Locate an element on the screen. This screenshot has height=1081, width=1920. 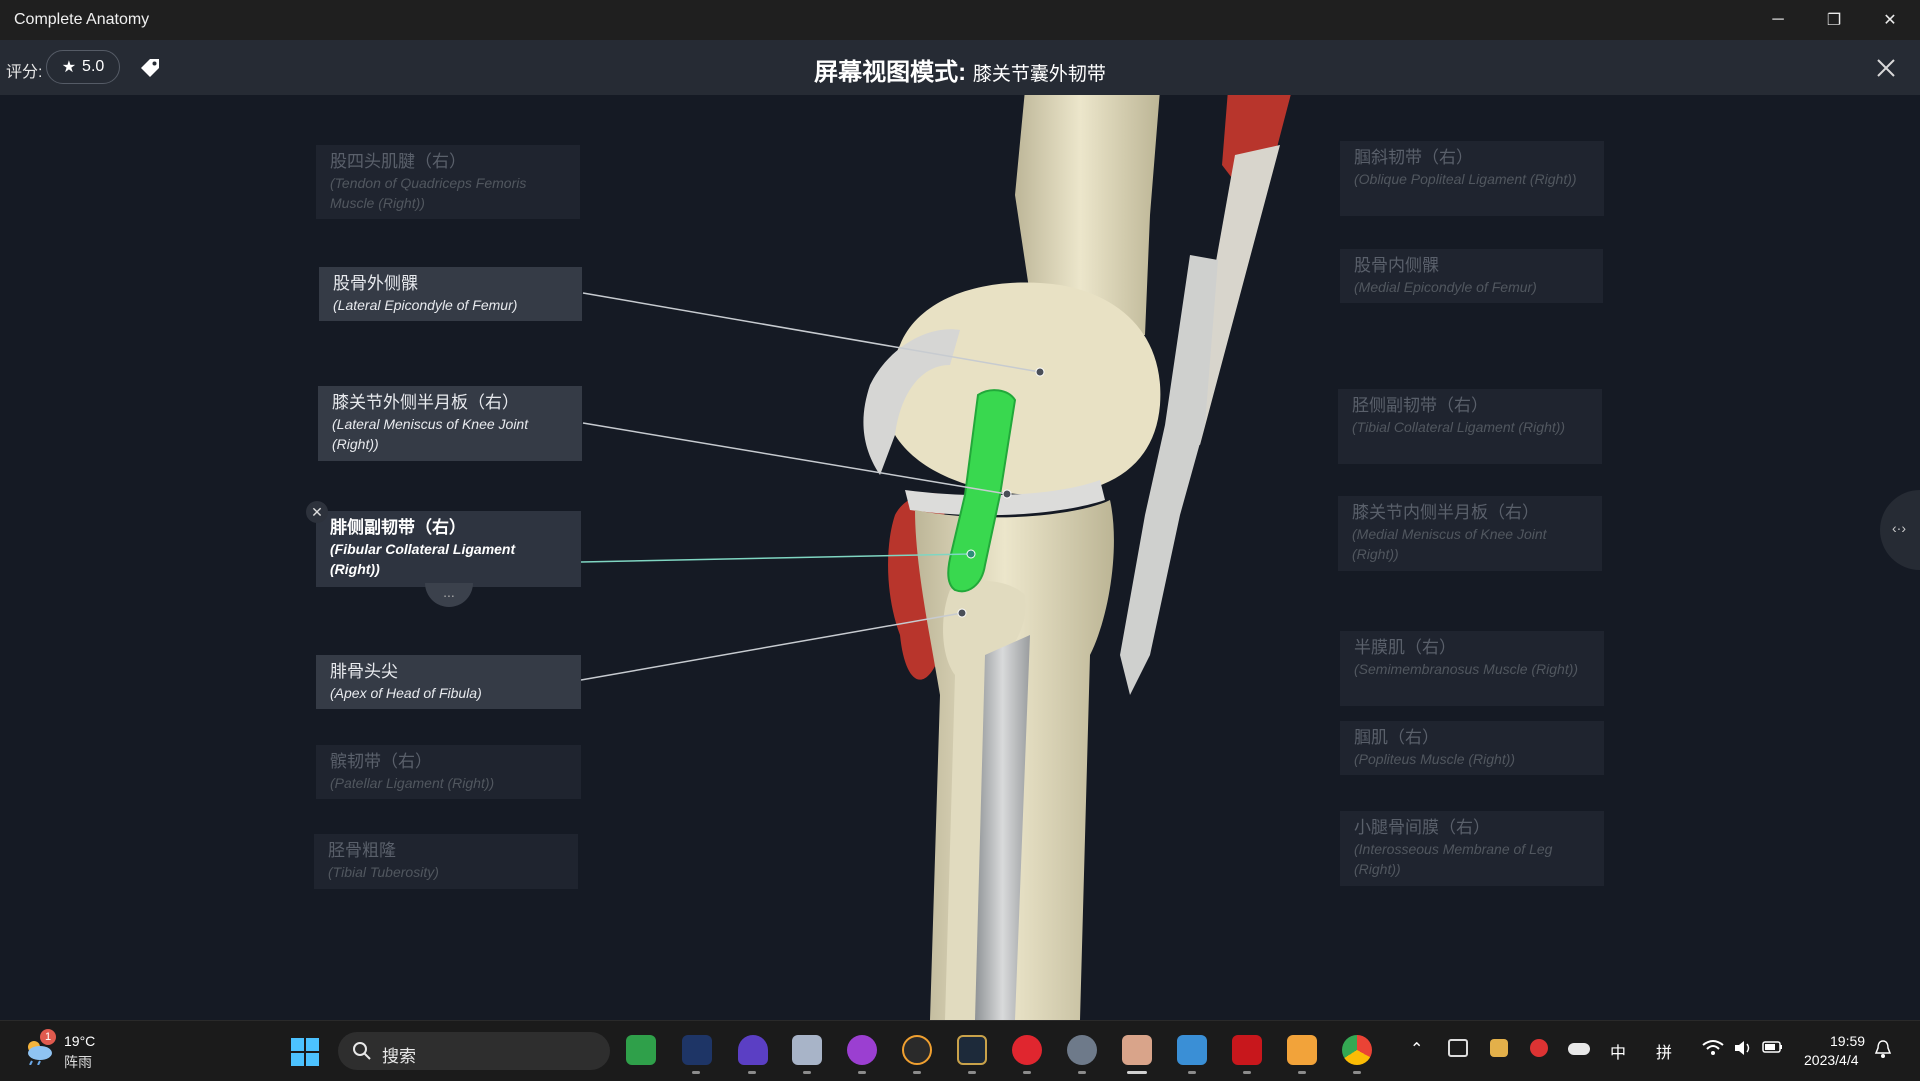
close-label-button: ✕ is located at coordinates (317, 512).